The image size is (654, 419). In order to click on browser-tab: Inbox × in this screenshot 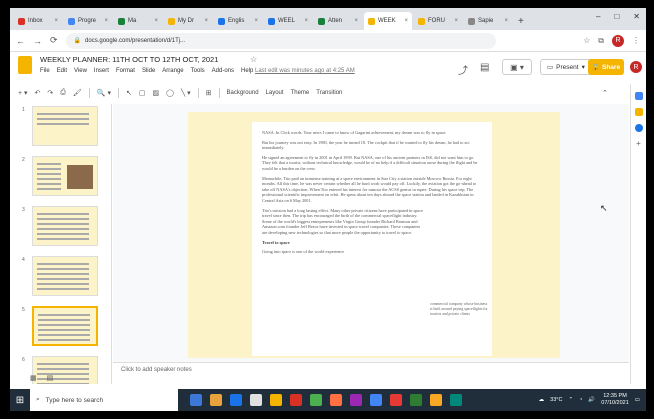, I will do `click(38, 21)`.